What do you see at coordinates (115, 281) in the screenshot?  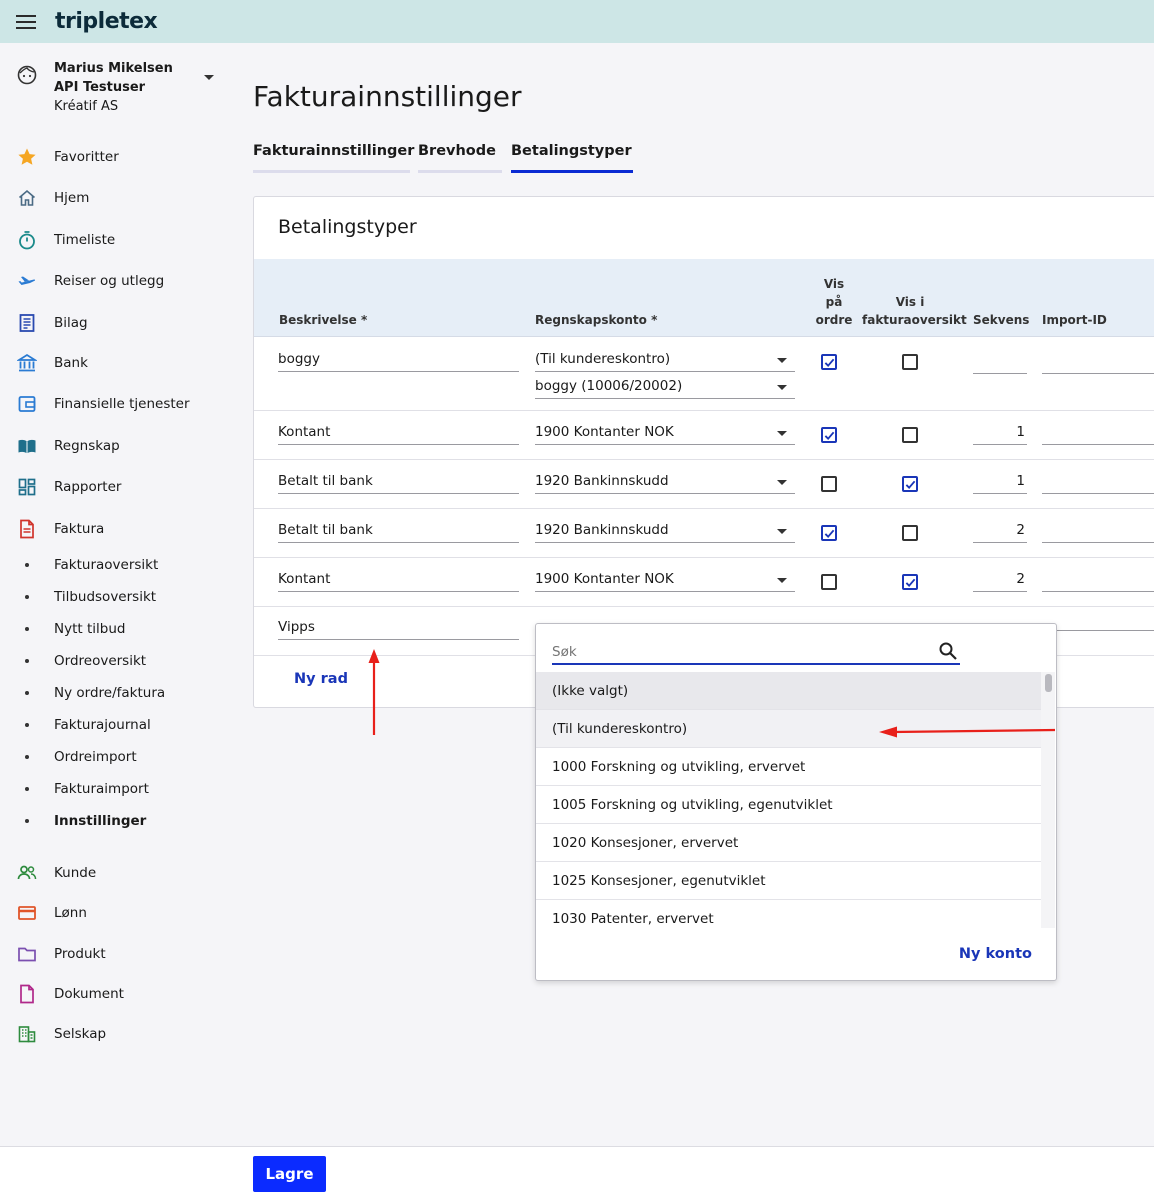 I see `sidebar-item-reiser: Reiser og utlegg` at bounding box center [115, 281].